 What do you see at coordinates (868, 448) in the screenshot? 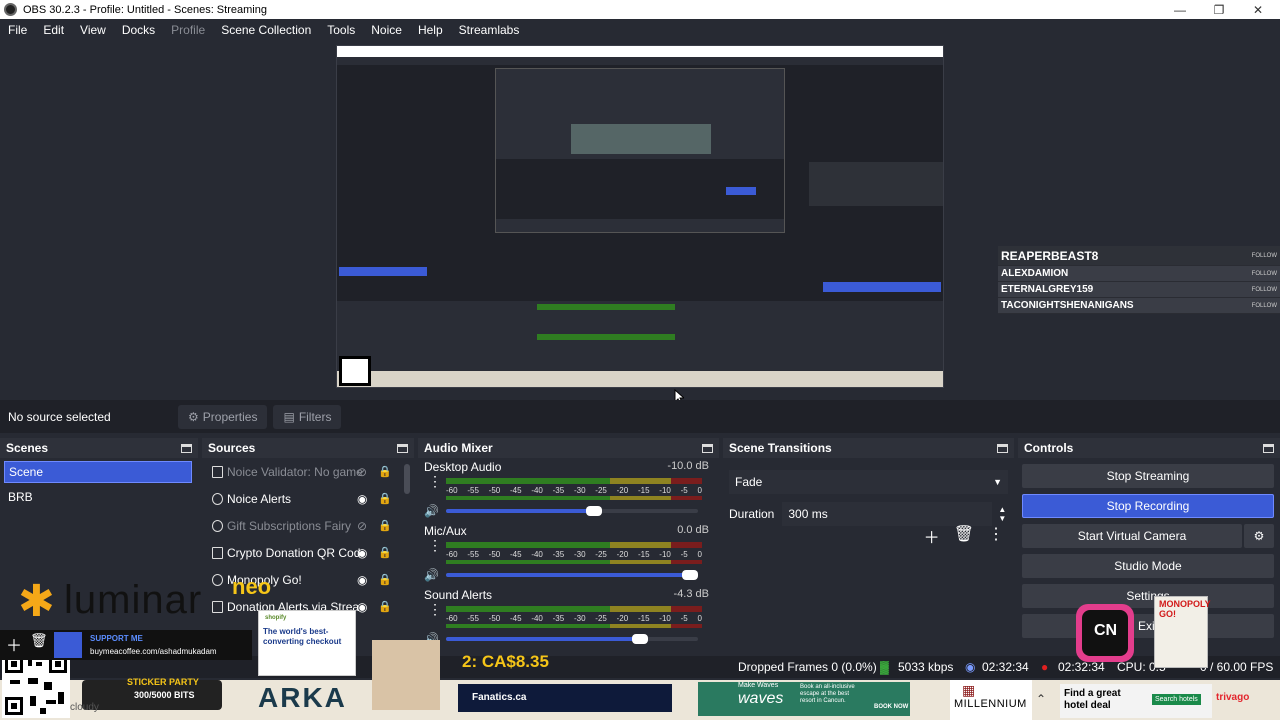
I see `dock-header: Scene Transitions` at bounding box center [868, 448].